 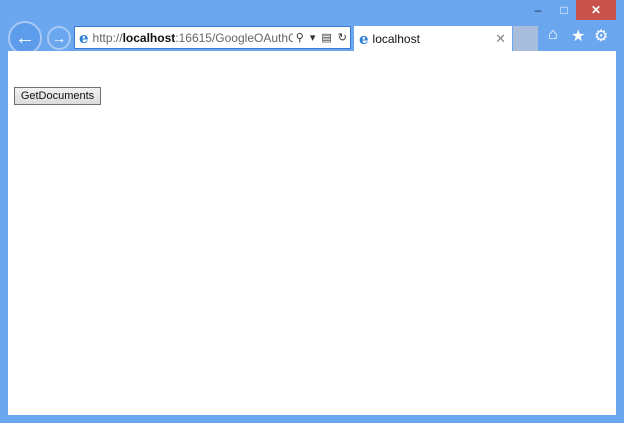 What do you see at coordinates (538, 10) in the screenshot?
I see `minimize-button: –` at bounding box center [538, 10].